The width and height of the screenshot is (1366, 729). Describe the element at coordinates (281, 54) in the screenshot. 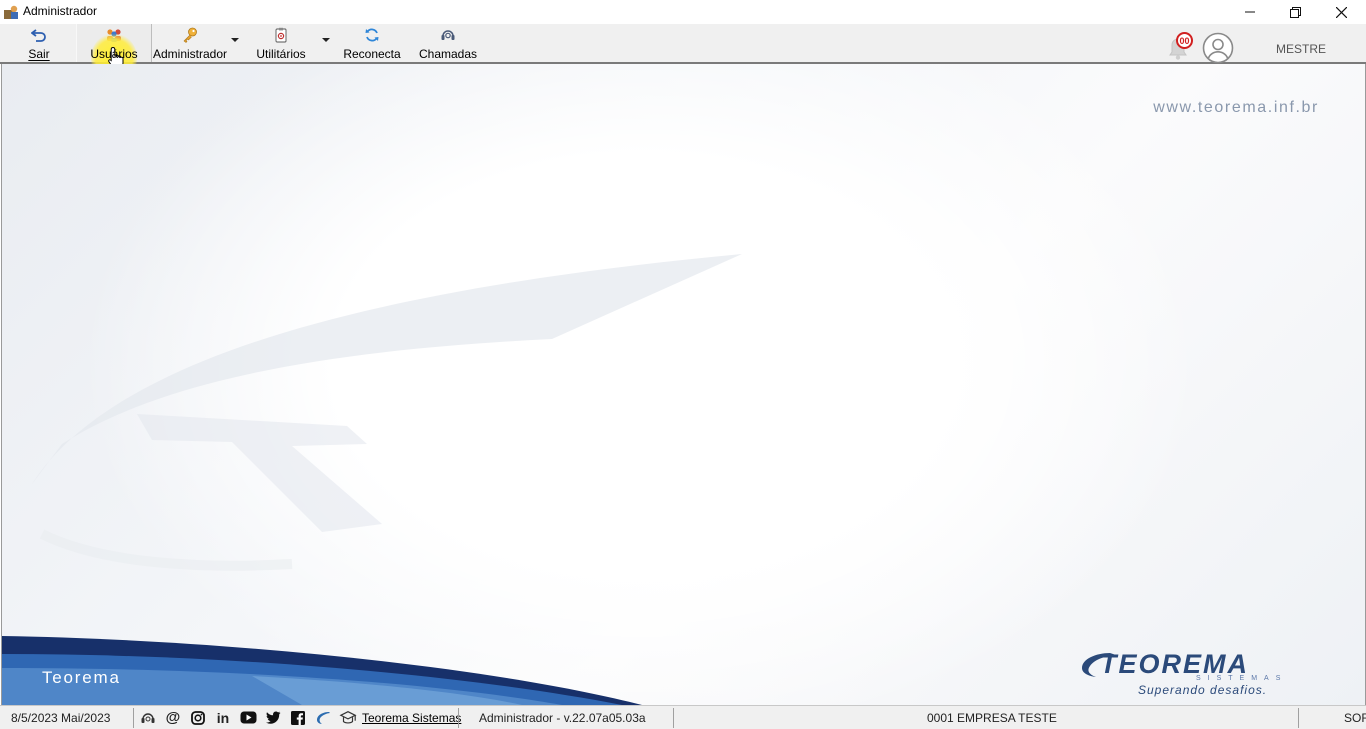

I see `utilitarios-label: Utilitários` at that location.